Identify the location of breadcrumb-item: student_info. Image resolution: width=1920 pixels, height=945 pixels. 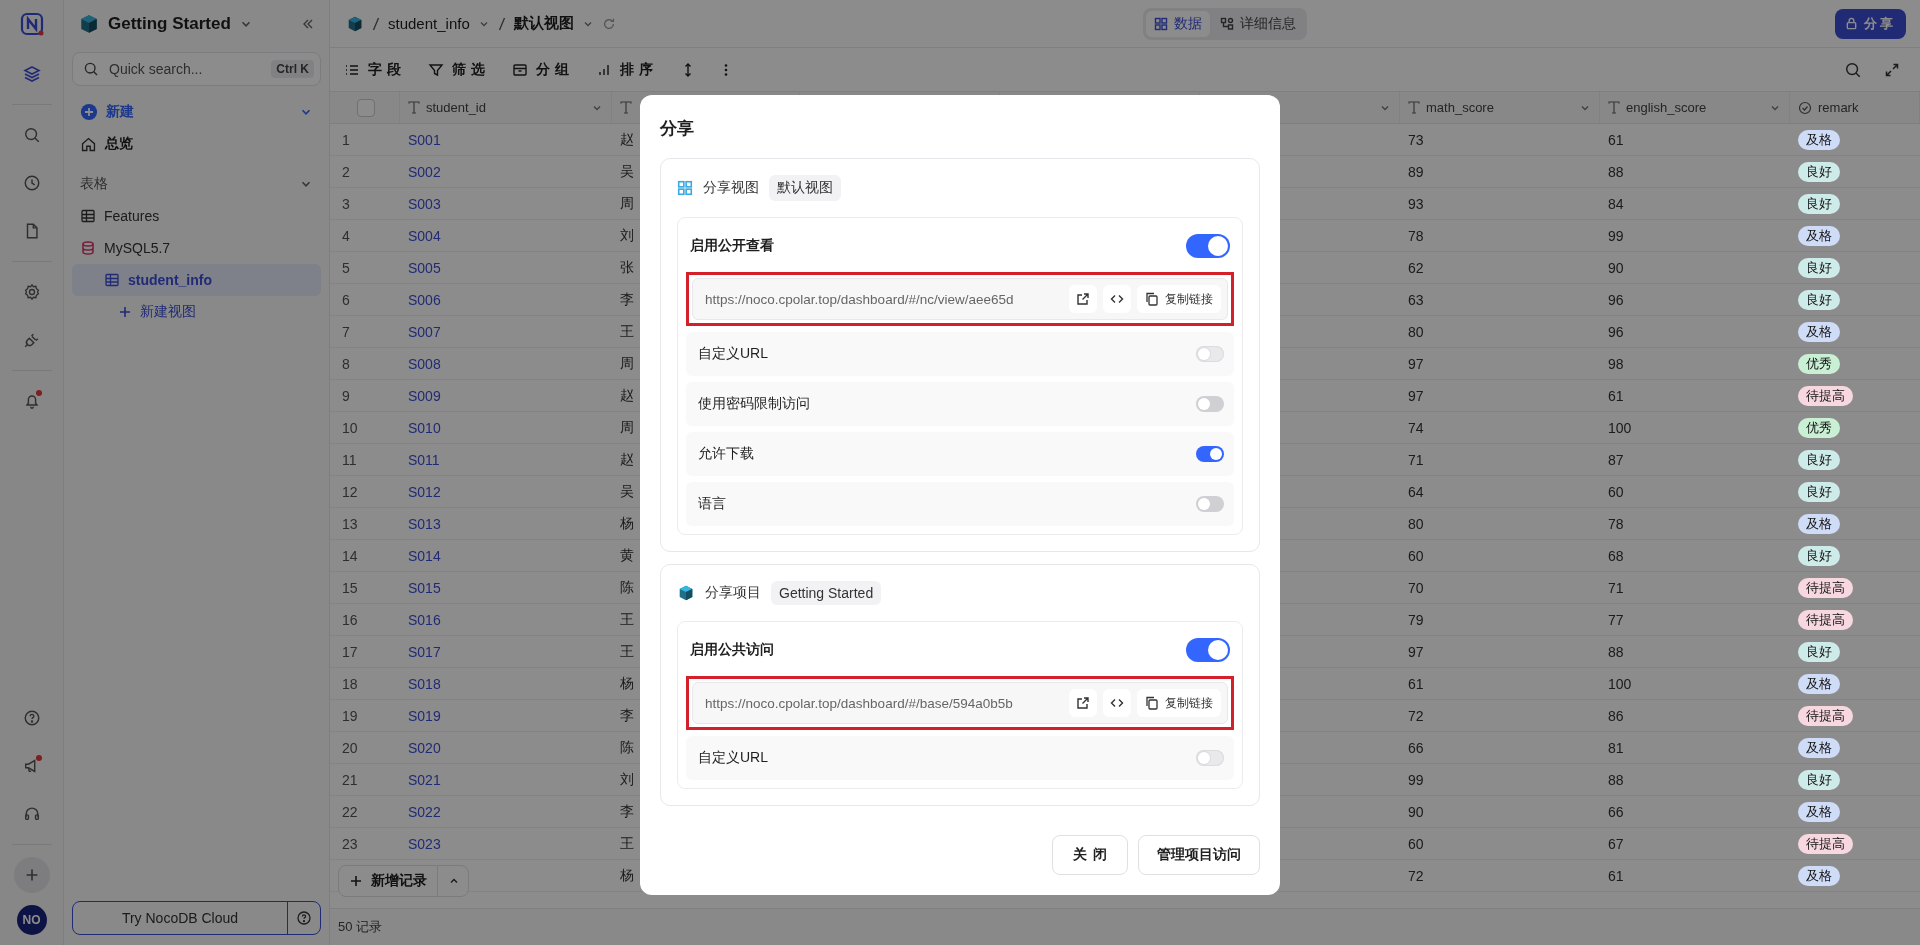
(429, 23).